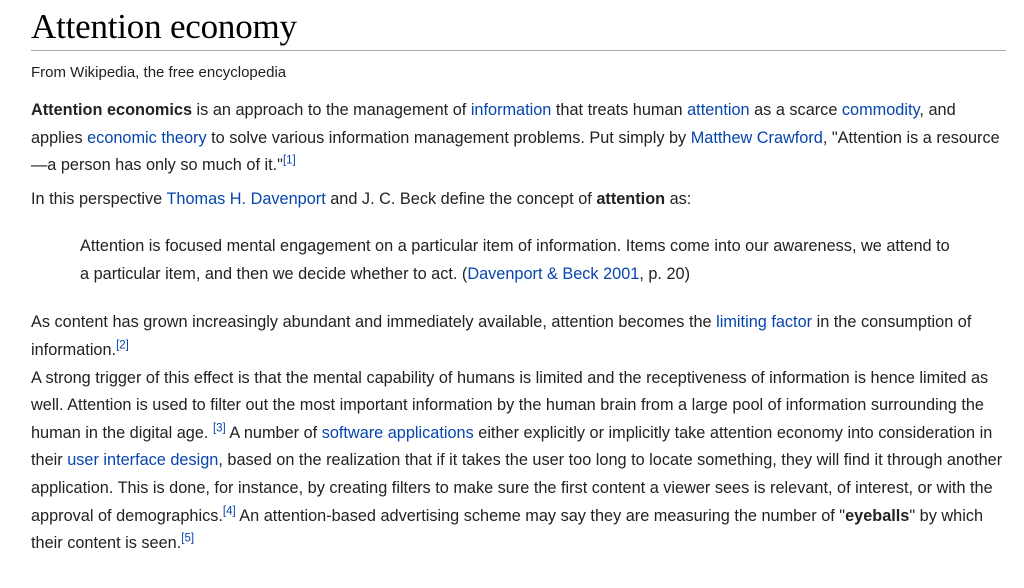 Image resolution: width=1024 pixels, height=588 pixels. Describe the element at coordinates (146, 138) in the screenshot. I see `link-economic-theory: economic theory` at that location.